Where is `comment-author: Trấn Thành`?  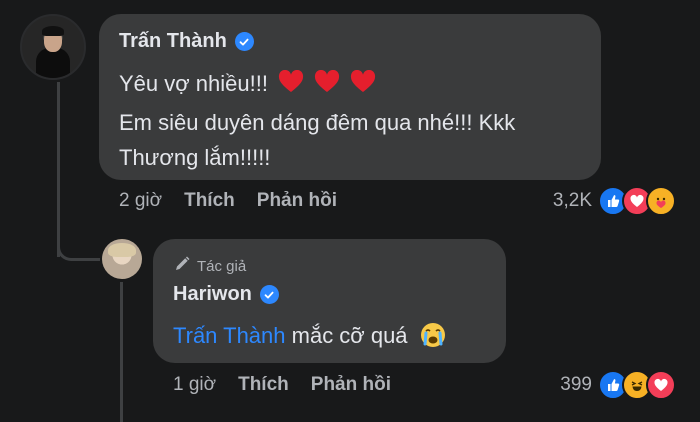 comment-author: Trấn Thành is located at coordinates (186, 41).